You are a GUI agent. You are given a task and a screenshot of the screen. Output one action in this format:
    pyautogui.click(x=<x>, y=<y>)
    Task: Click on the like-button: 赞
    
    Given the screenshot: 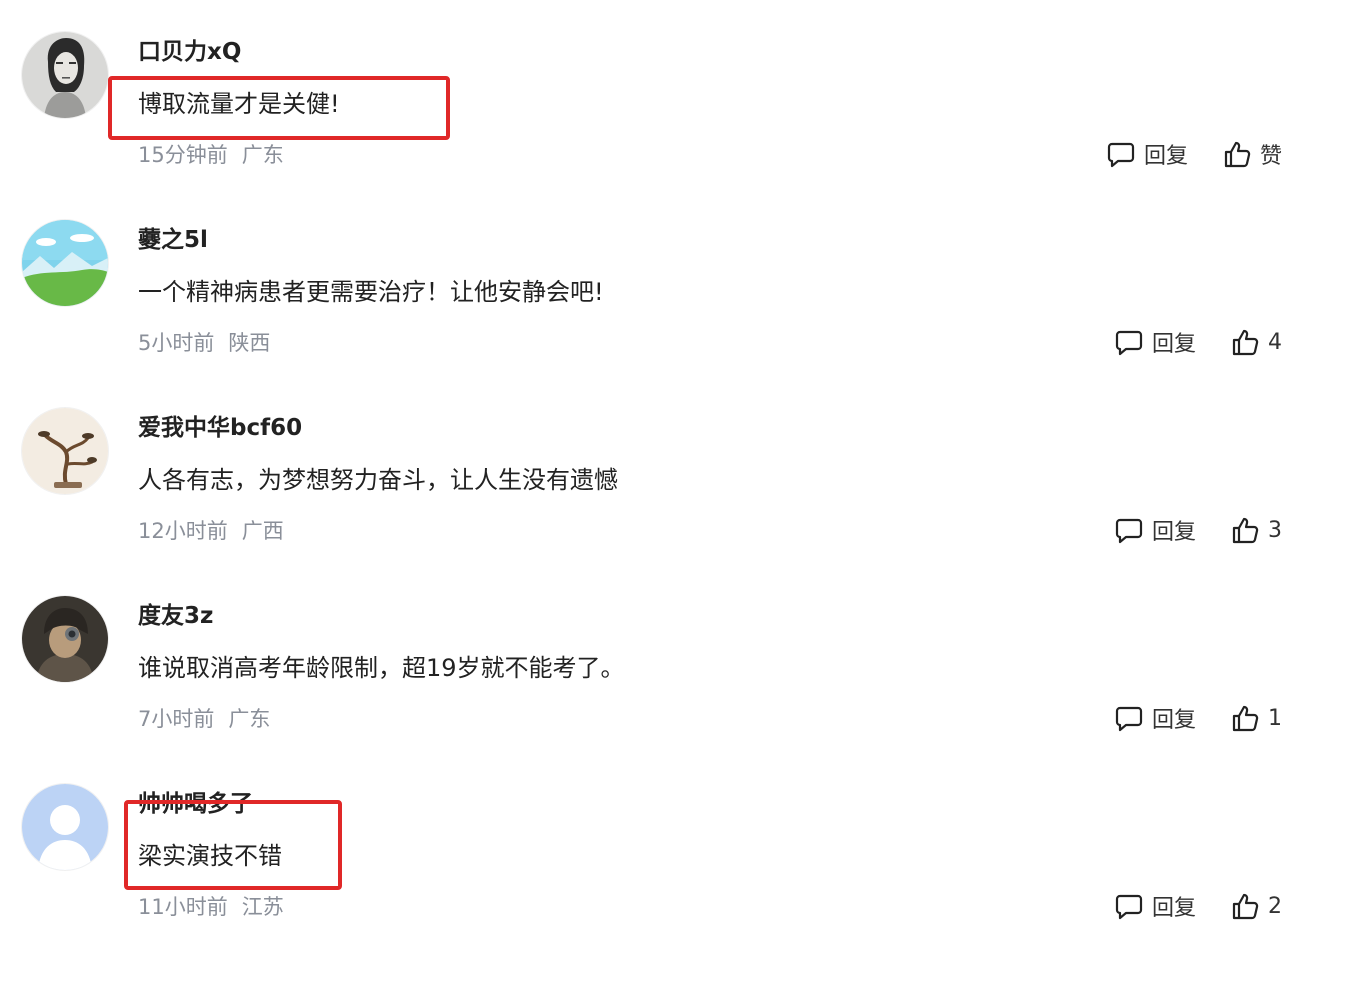 What is the action you would take?
    pyautogui.click(x=1252, y=154)
    